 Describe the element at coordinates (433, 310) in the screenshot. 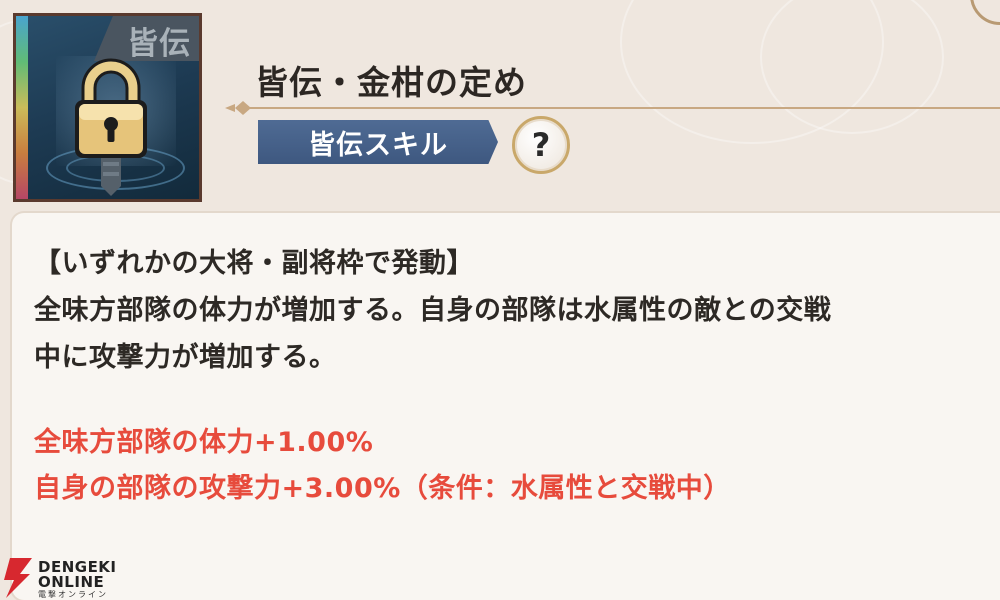

I see `description-line: 全味方部隊の体力が増加する。自身の部隊は水属性の敵との交戦` at that location.